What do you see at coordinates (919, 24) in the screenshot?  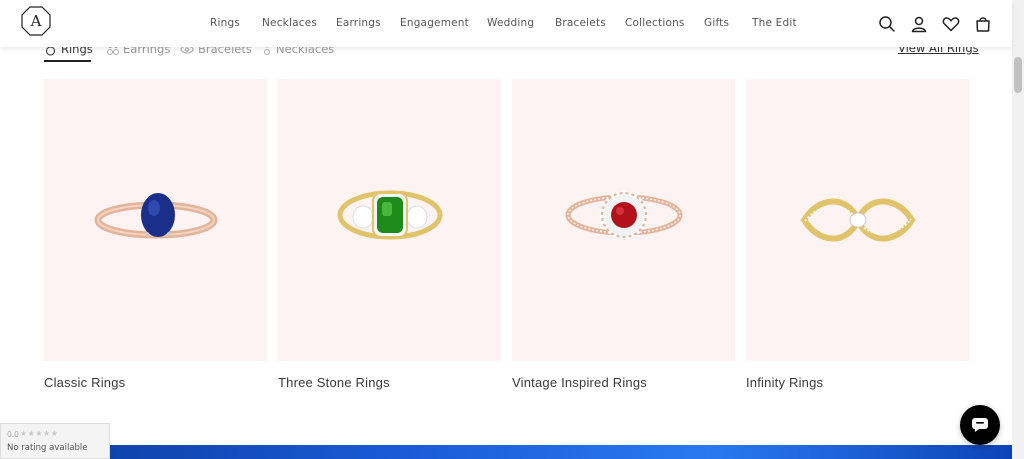 I see `user-icon` at bounding box center [919, 24].